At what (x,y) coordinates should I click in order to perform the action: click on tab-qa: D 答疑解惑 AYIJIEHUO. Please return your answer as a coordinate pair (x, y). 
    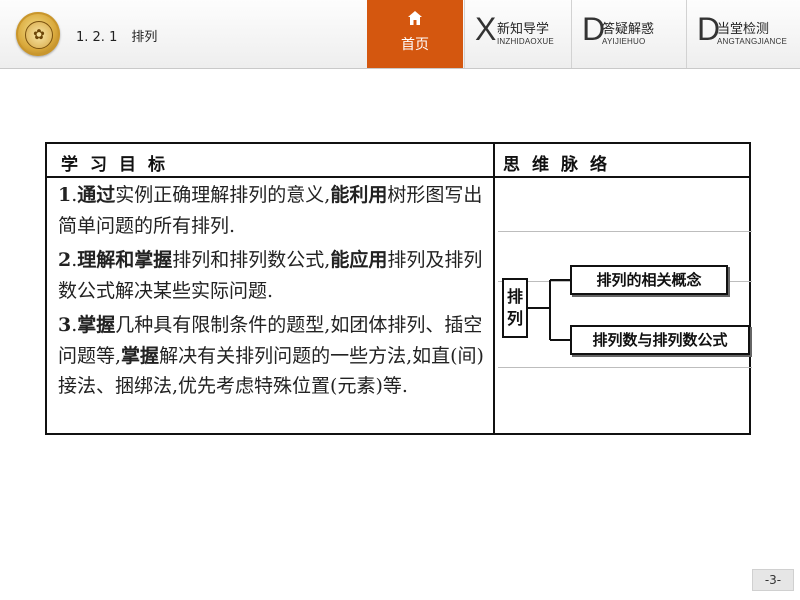
    Looking at the image, I should click on (628, 34).